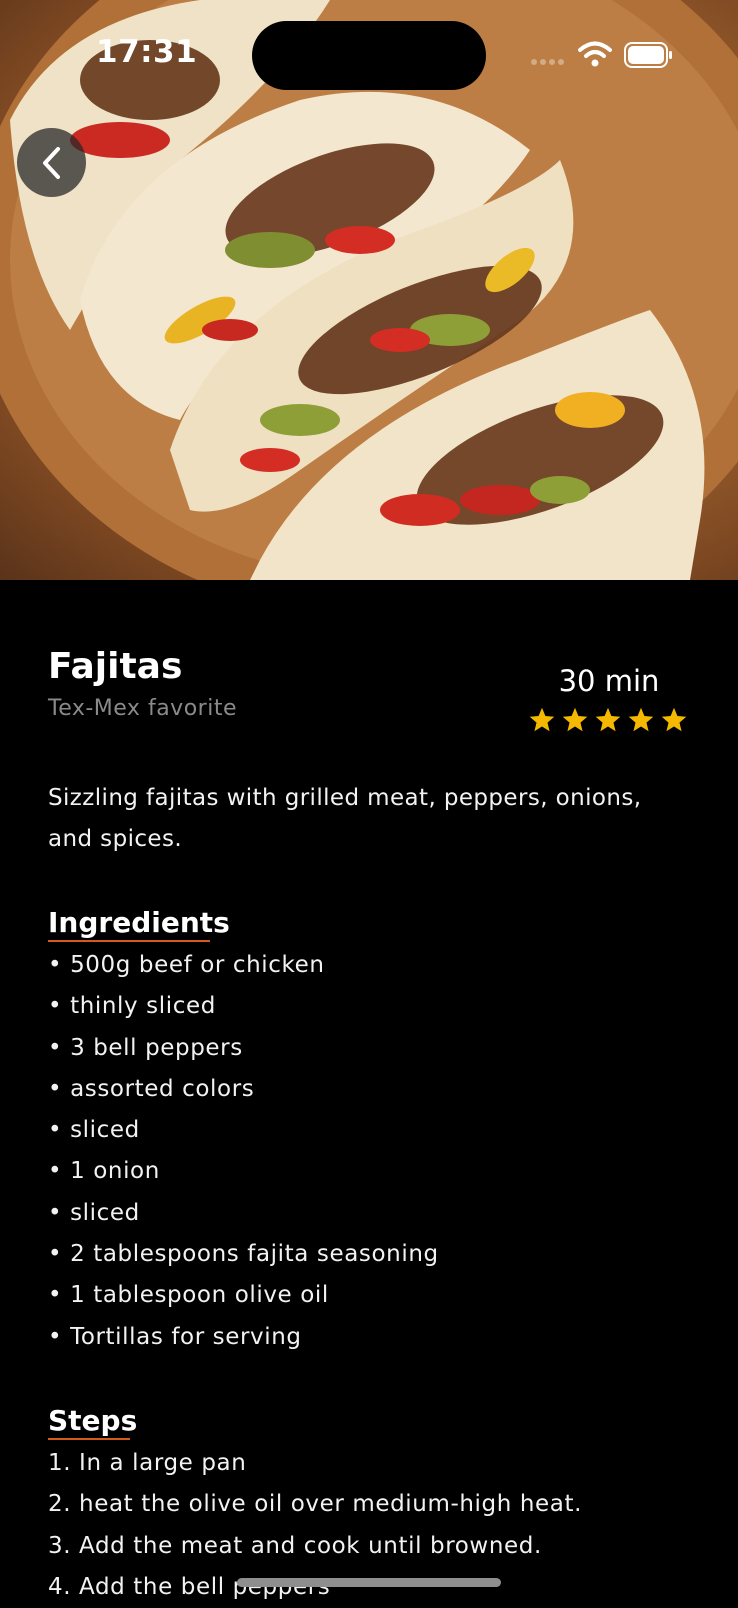  I want to click on recipe-title: Fajitas, so click(115, 666).